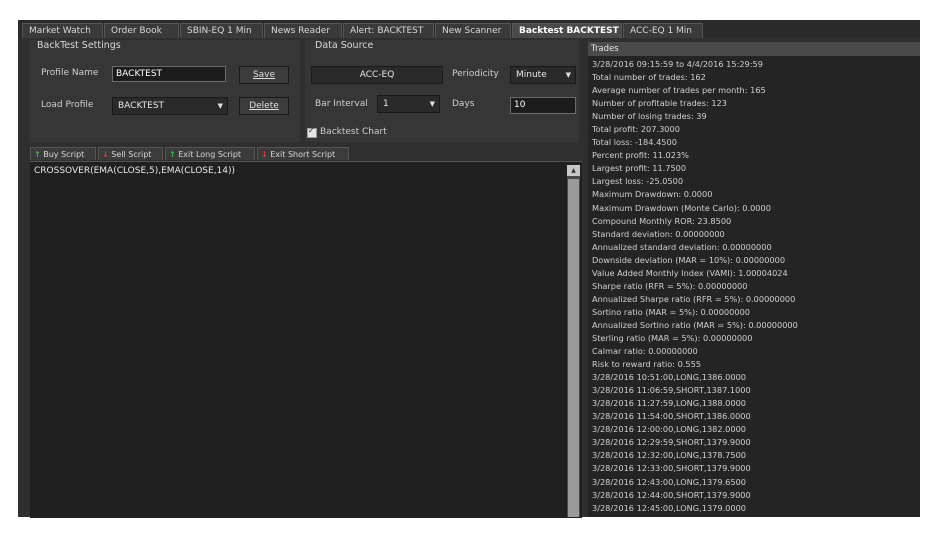  What do you see at coordinates (647, 364) in the screenshot?
I see `trades-line: Risk to reward ratio: 0.555` at bounding box center [647, 364].